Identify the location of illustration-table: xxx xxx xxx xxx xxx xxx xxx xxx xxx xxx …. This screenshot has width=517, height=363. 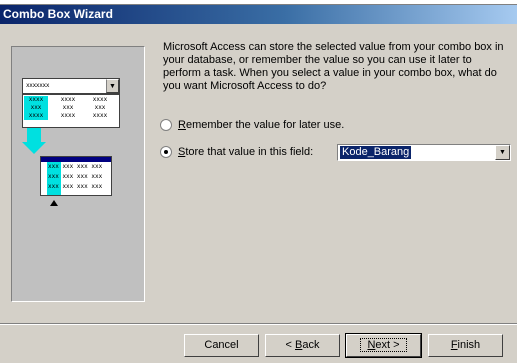
(76, 176).